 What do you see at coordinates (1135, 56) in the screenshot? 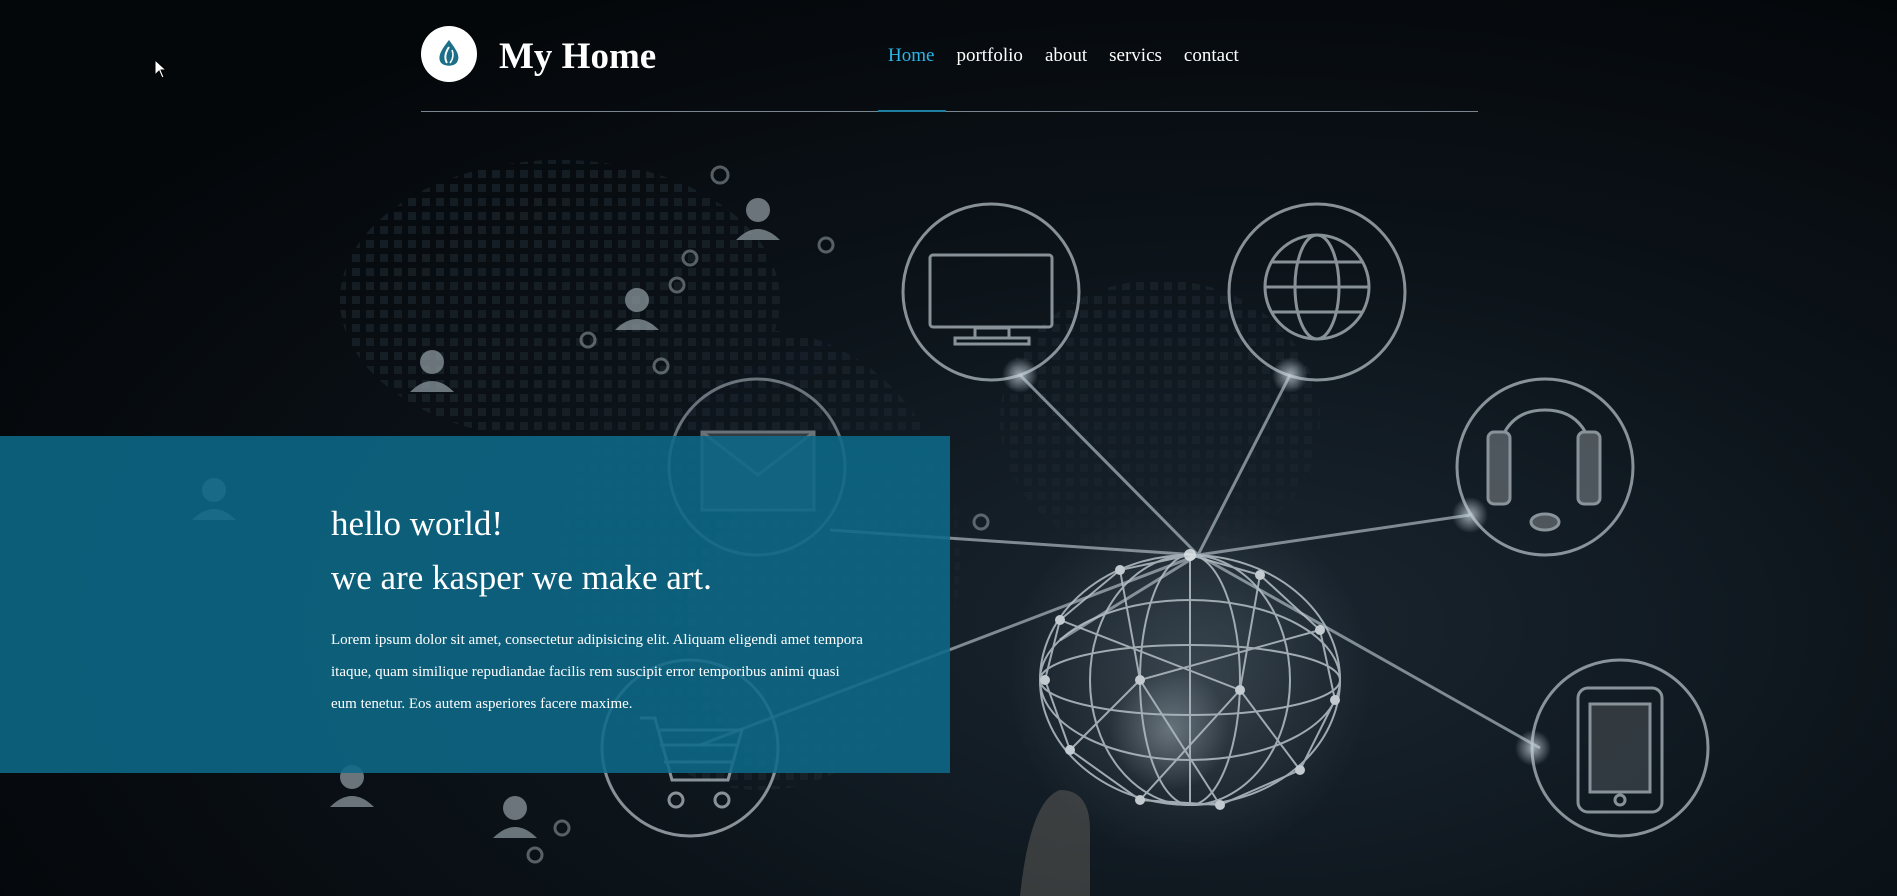
I see `nav-item-servics: servics` at bounding box center [1135, 56].